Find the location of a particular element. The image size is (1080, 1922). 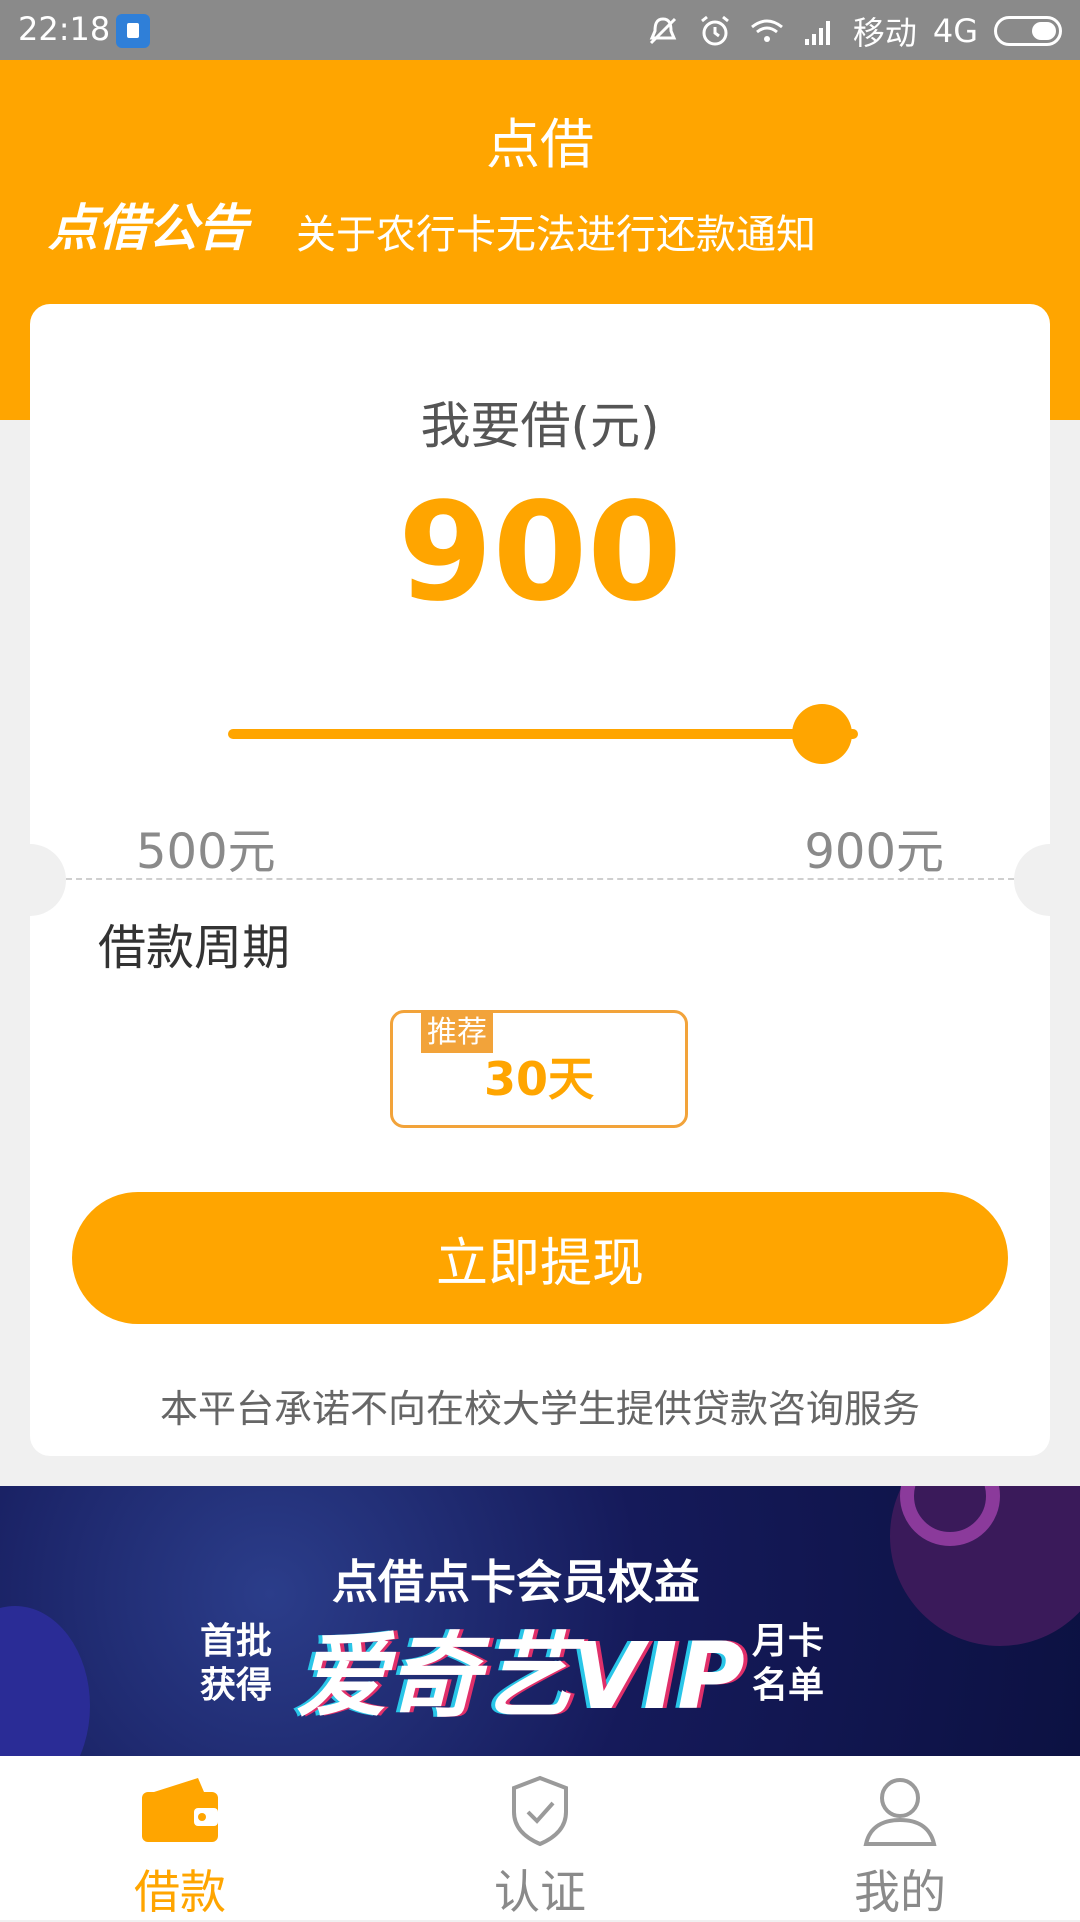

banner-right-tag: 月卡名单 is located at coordinates (788, 1663).